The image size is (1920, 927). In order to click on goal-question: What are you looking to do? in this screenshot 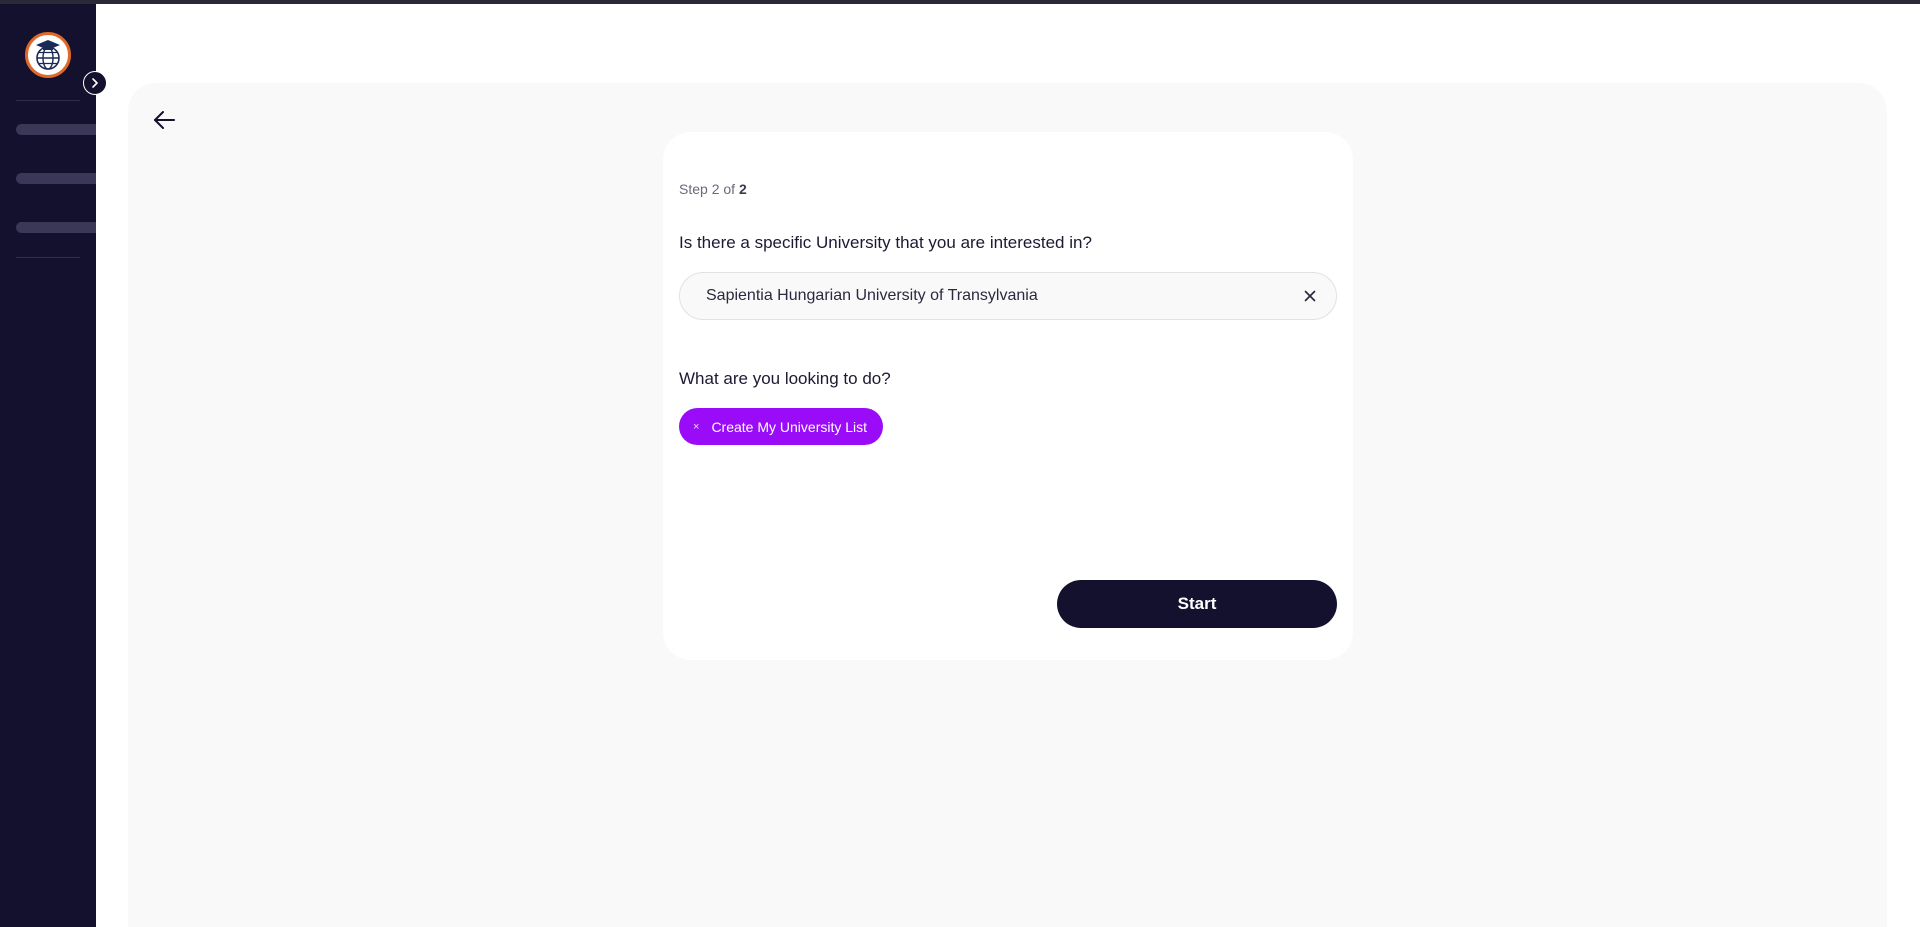, I will do `click(785, 378)`.